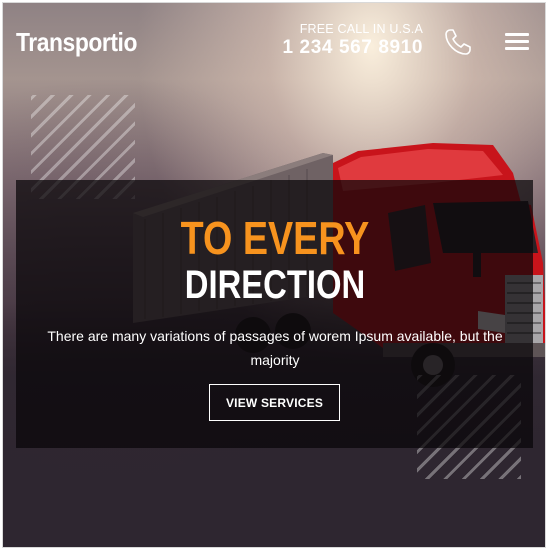  Describe the element at coordinates (274, 402) in the screenshot. I see `view-services-button: VIEW SERVICES` at that location.